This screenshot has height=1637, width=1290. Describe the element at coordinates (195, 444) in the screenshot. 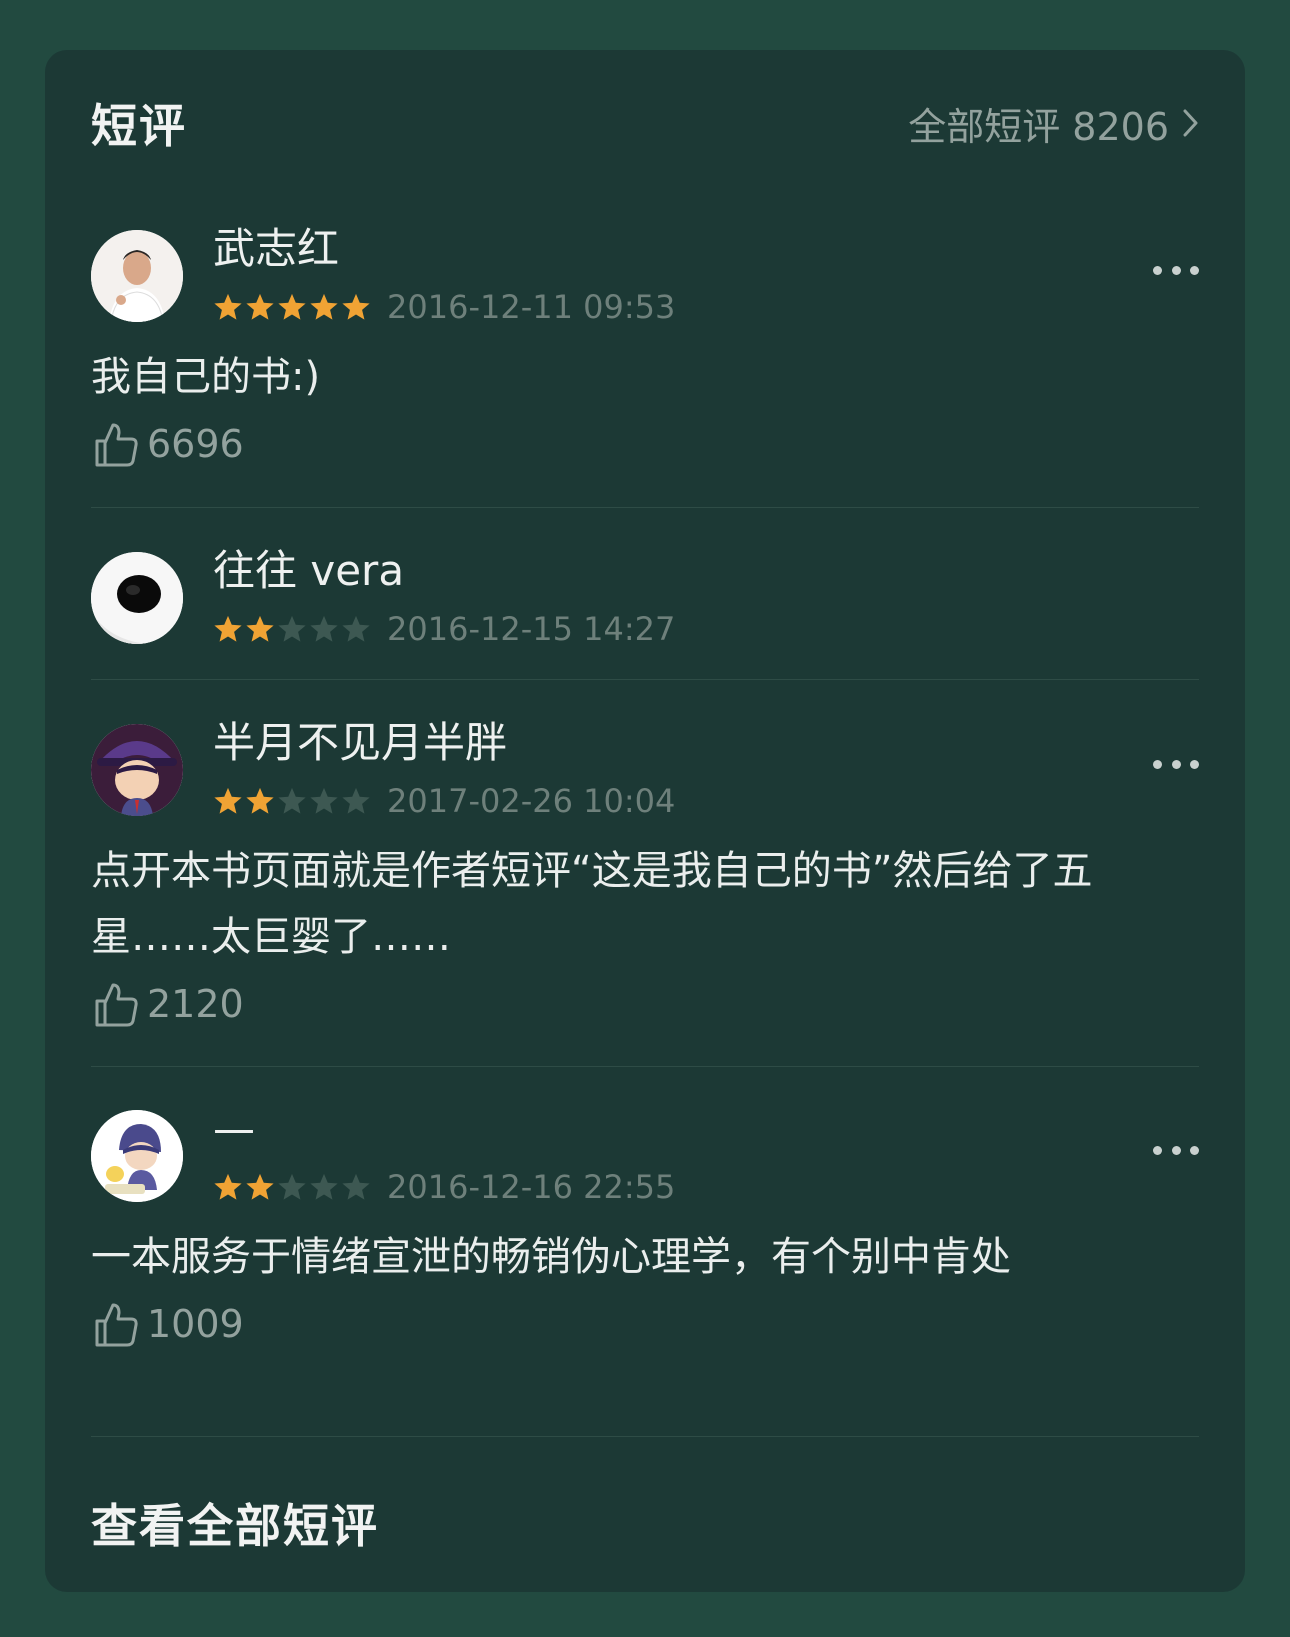

I see `like-count: 6696` at that location.